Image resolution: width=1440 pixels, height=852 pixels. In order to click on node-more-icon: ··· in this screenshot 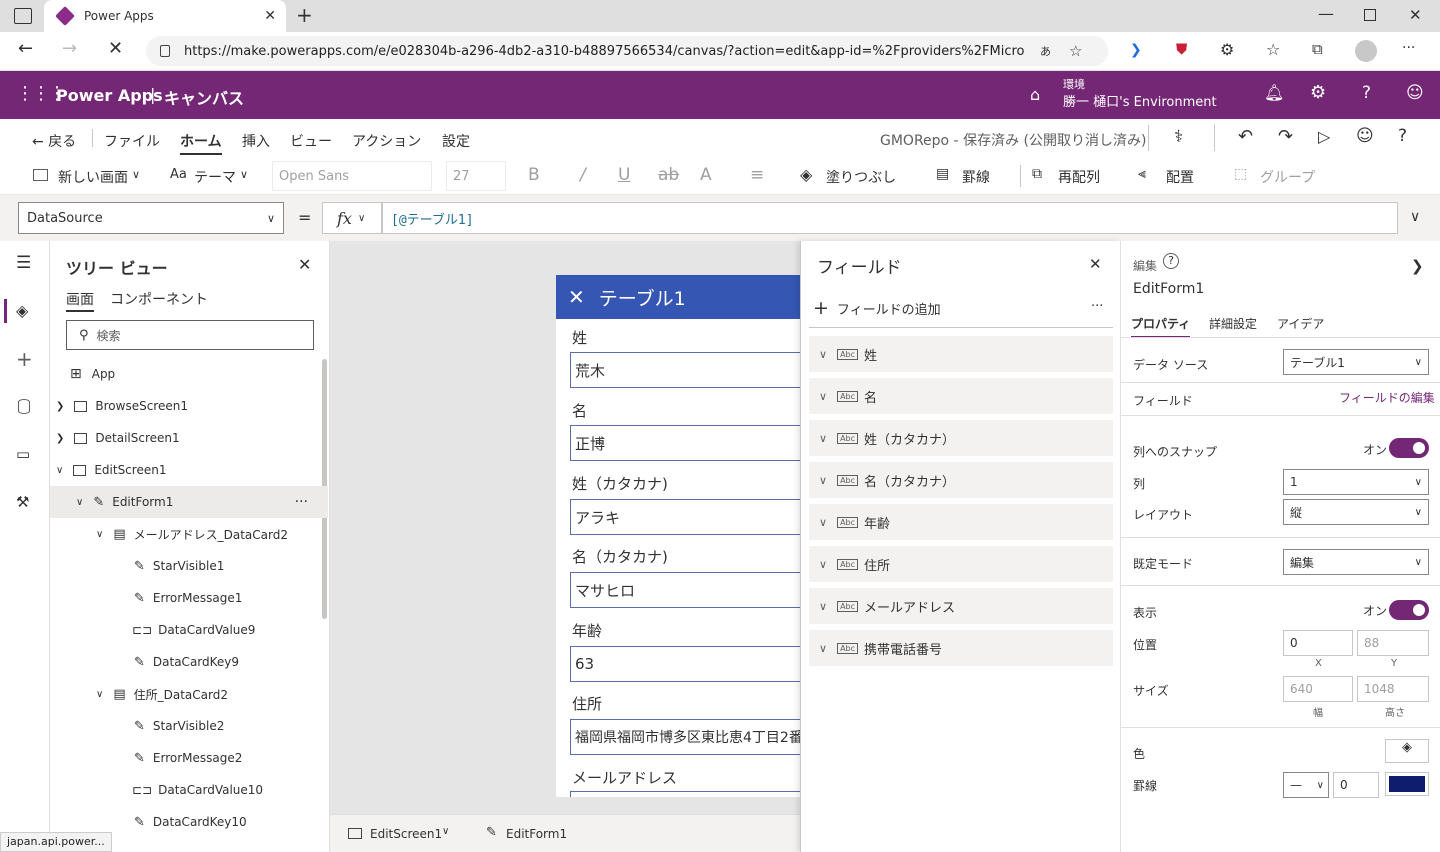, I will do `click(301, 502)`.